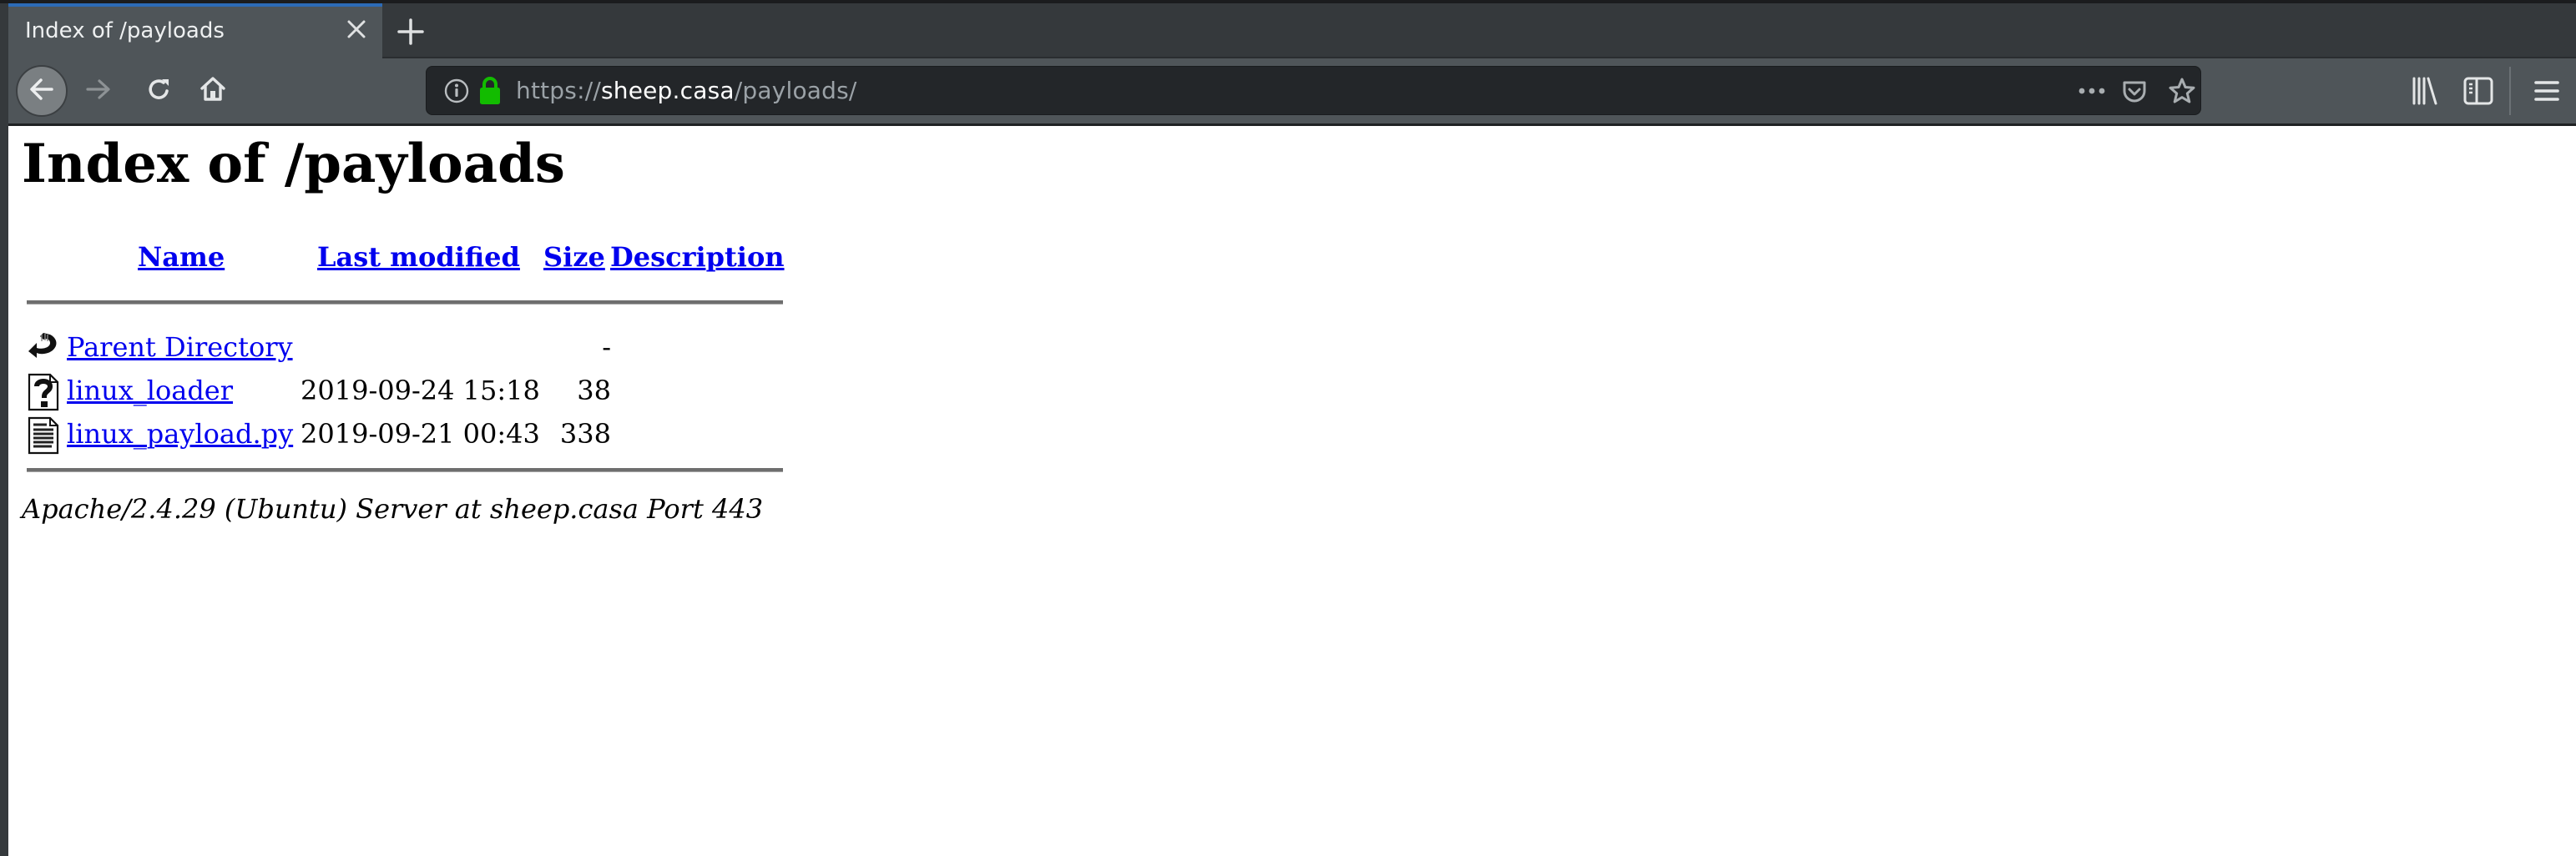 The width and height of the screenshot is (2576, 856). What do you see at coordinates (43, 349) in the screenshot?
I see `back-folder-icon` at bounding box center [43, 349].